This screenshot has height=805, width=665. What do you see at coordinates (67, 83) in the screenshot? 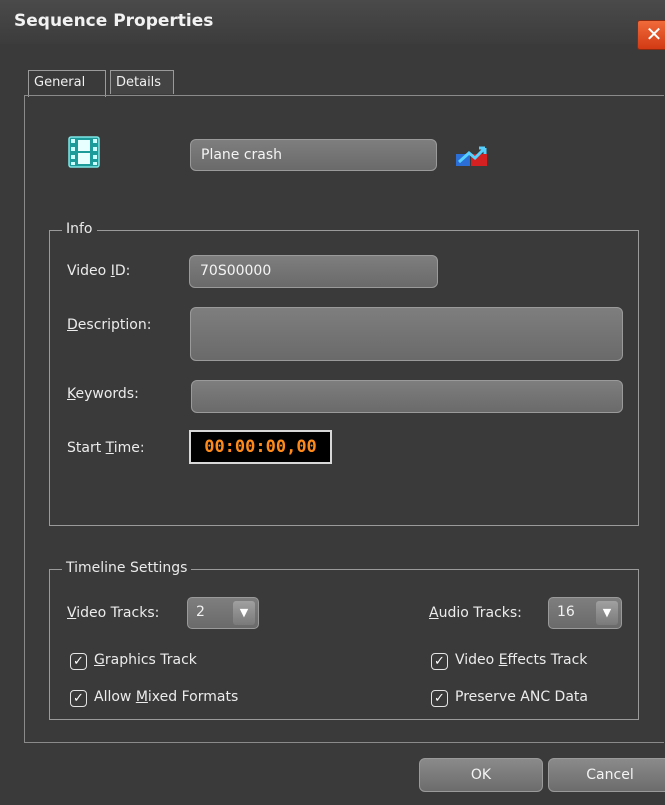
I see `tab-general: General` at bounding box center [67, 83].